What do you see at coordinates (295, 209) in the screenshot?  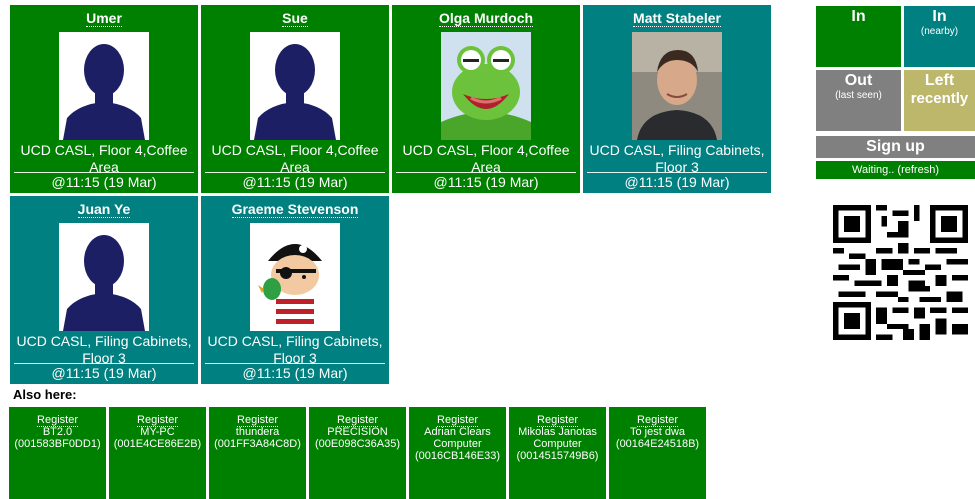 I see `person-name: Graeme Stevenson` at bounding box center [295, 209].